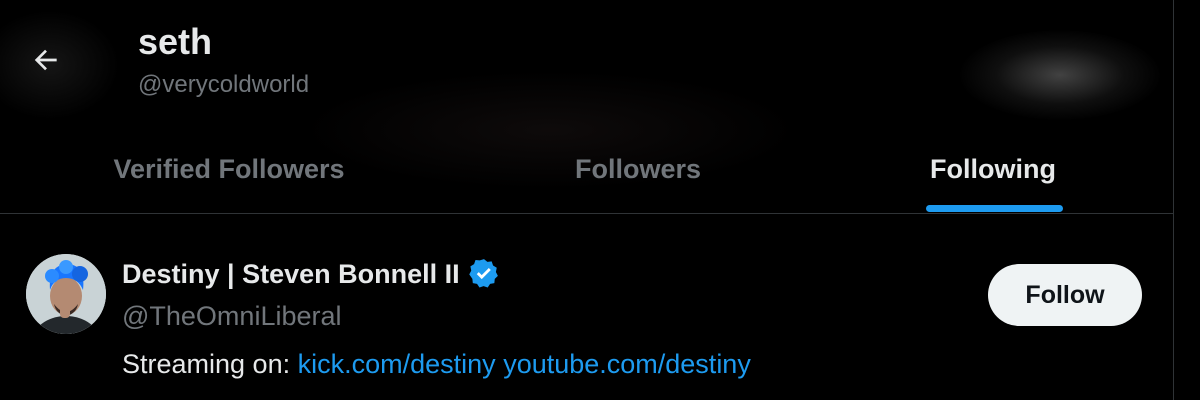 The width and height of the screenshot is (1200, 400). What do you see at coordinates (1060, 75) in the screenshot?
I see `blurred-background` at bounding box center [1060, 75].